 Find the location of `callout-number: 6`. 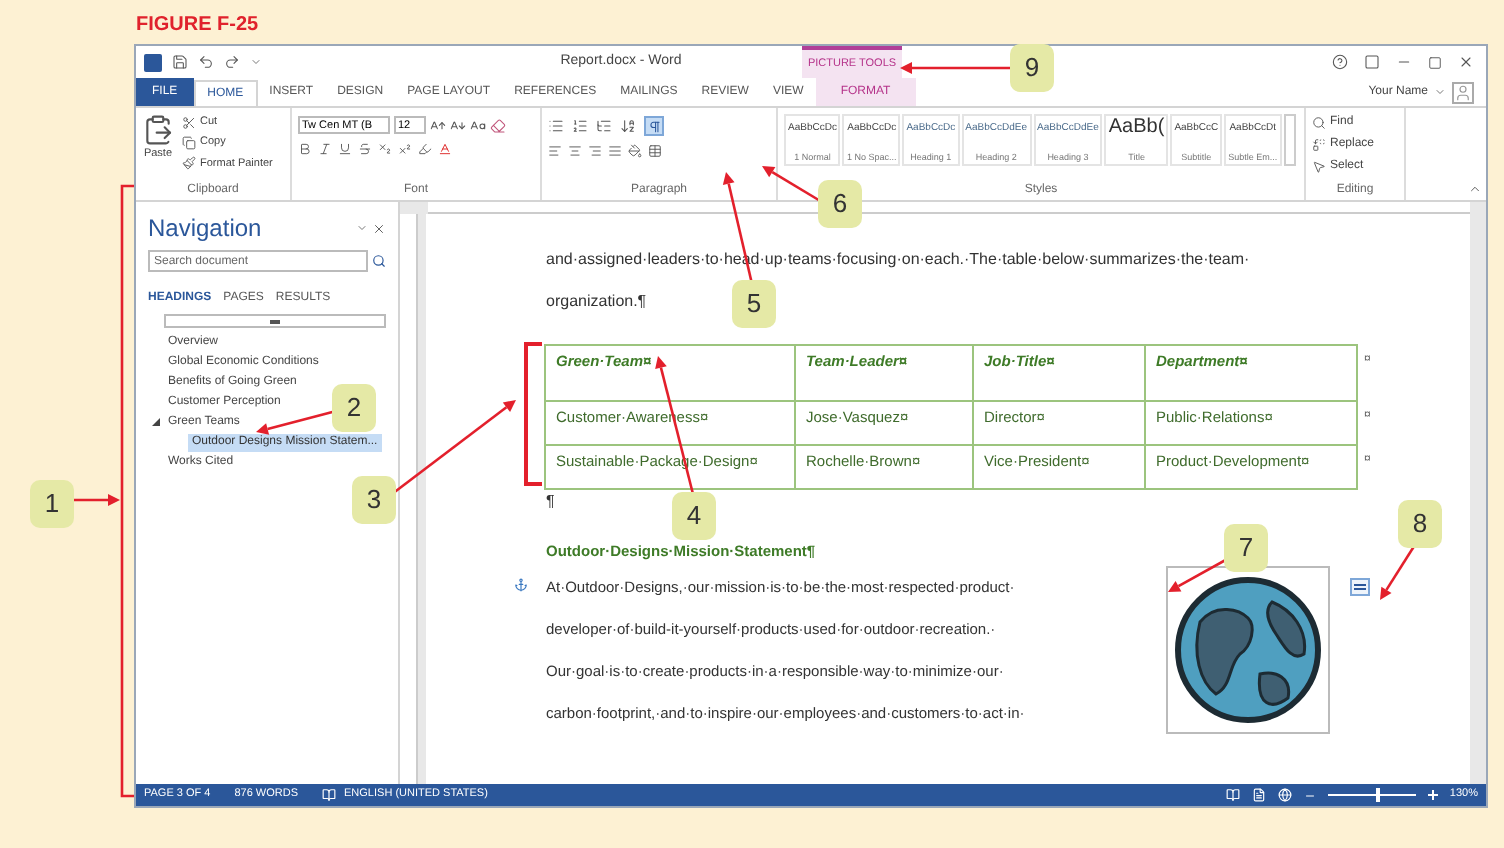

callout-number: 6 is located at coordinates (840, 204).